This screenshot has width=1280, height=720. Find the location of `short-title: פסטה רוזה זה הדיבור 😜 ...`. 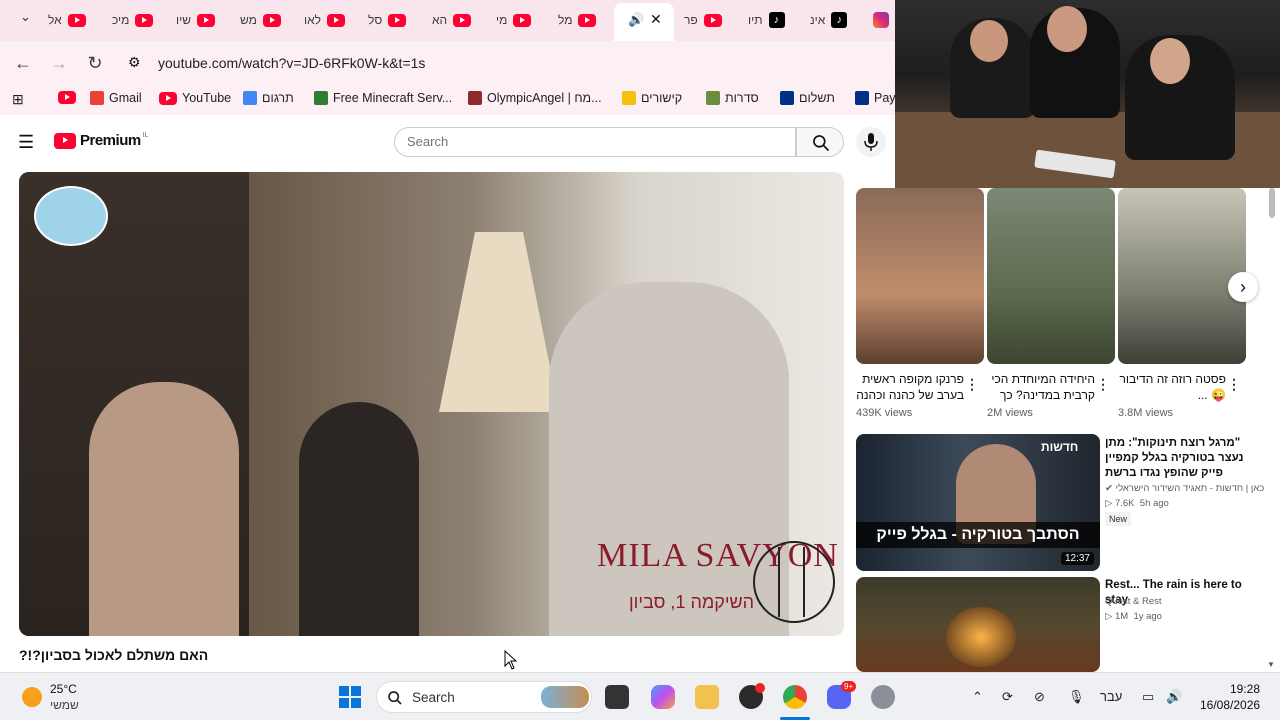

short-title: פסטה רוזה זה הדיבור 😜 ... is located at coordinates (1172, 387).